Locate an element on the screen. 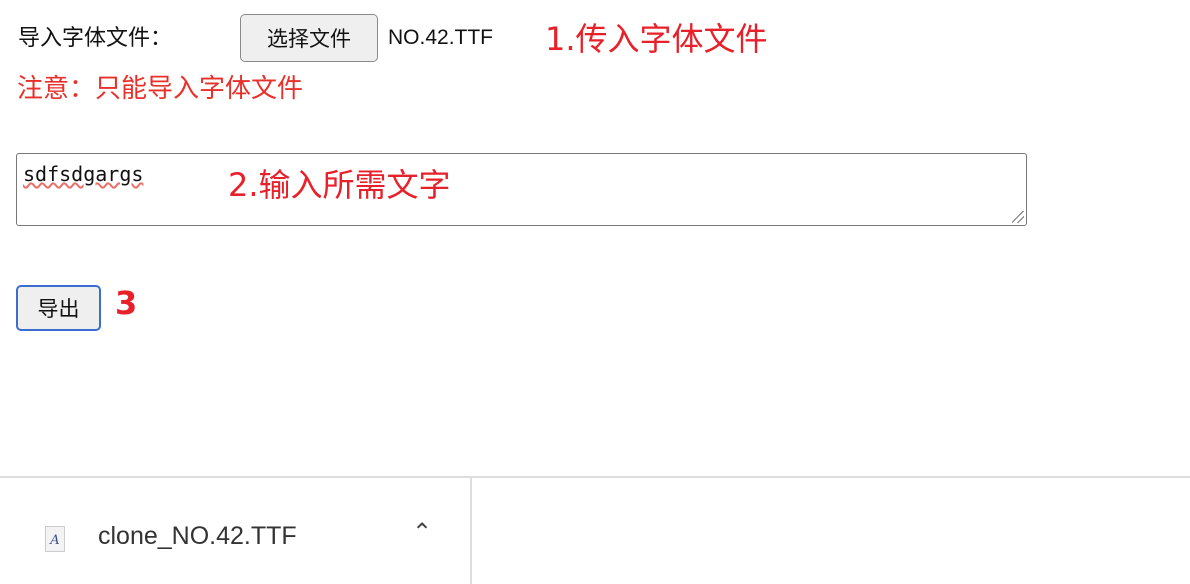 The width and height of the screenshot is (1190, 584). note-text: 注意：只能导入字体文件 is located at coordinates (160, 89).